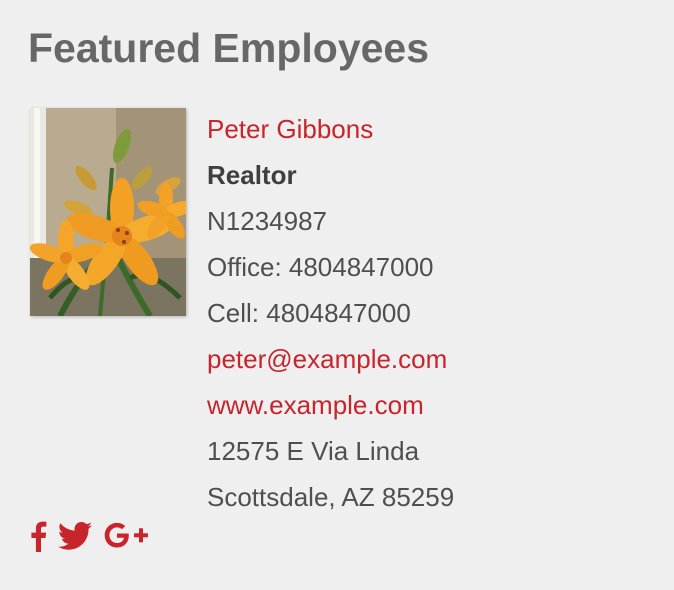 The height and width of the screenshot is (590, 674). What do you see at coordinates (229, 48) in the screenshot?
I see `section-heading: Featured Employees` at bounding box center [229, 48].